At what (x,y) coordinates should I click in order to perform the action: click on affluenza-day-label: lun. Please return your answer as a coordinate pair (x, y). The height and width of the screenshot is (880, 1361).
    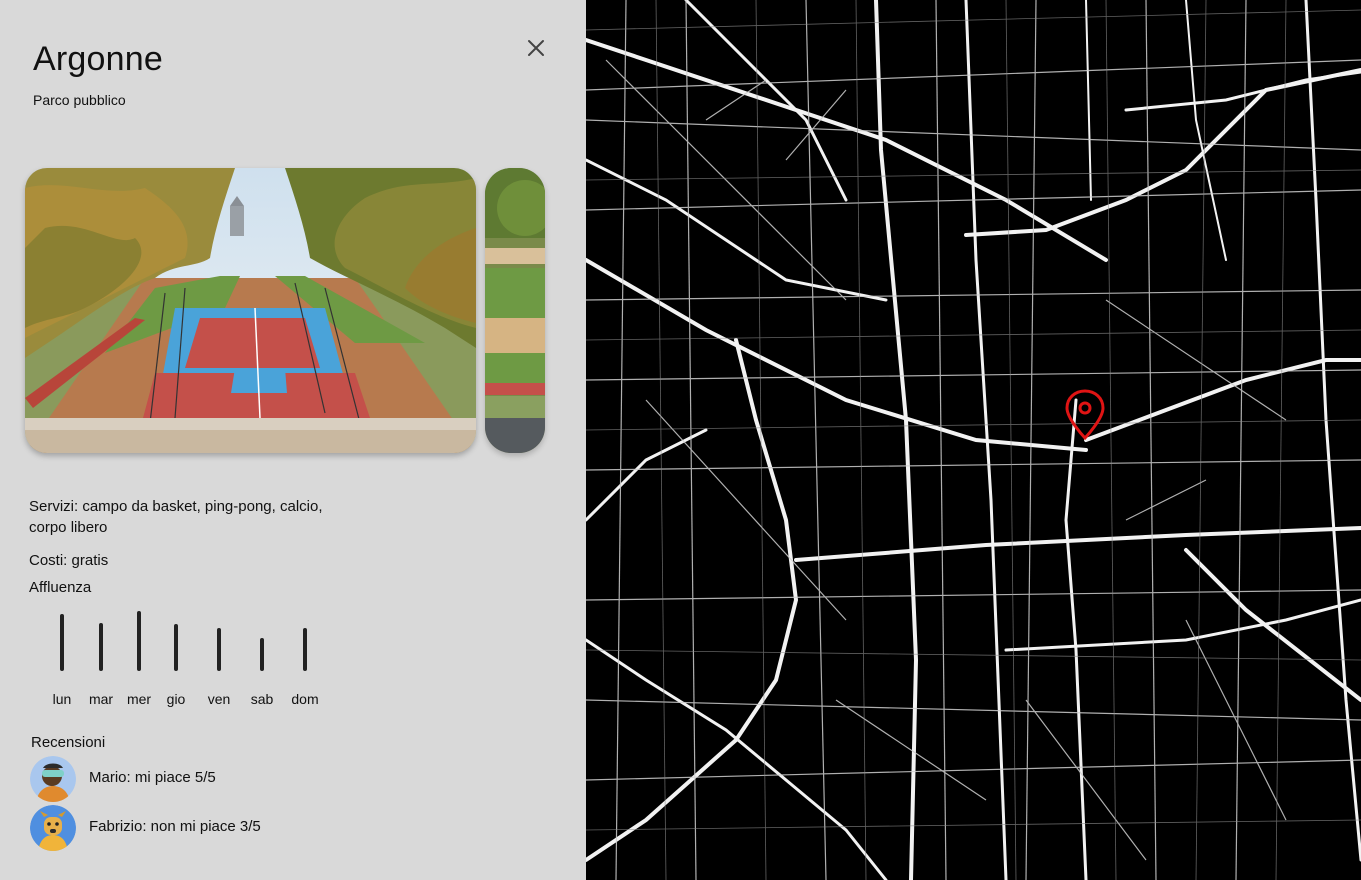
    Looking at the image, I should click on (62, 699).